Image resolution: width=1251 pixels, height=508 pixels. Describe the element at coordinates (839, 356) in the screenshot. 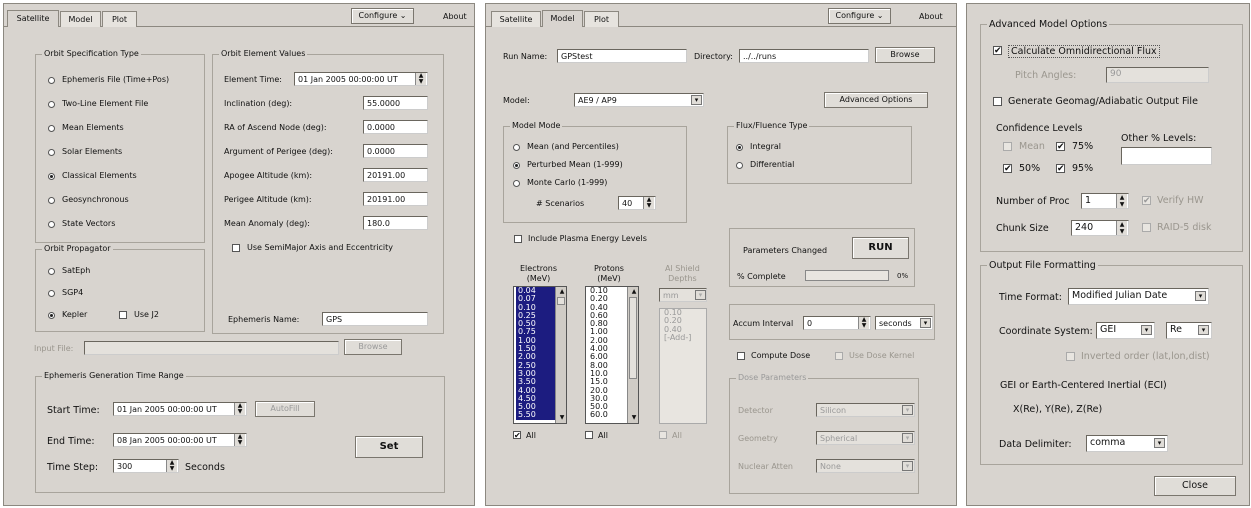

I see `dose-kernel-checkbox` at that location.